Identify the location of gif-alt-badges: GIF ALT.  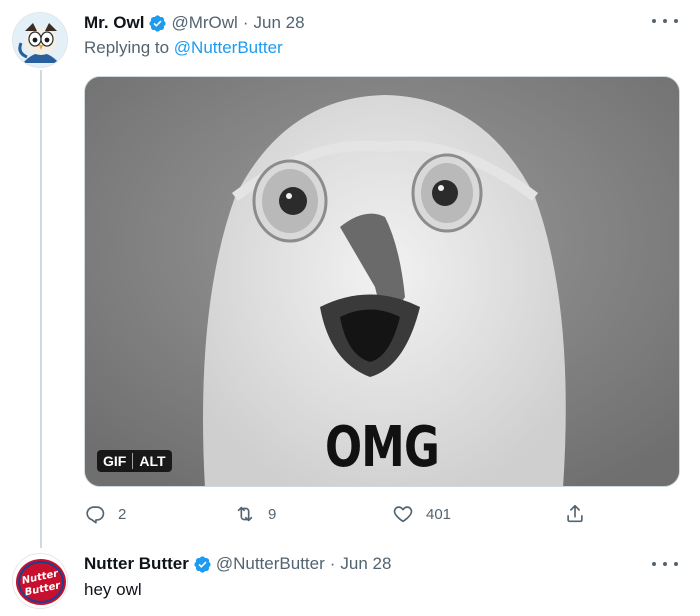
(134, 461).